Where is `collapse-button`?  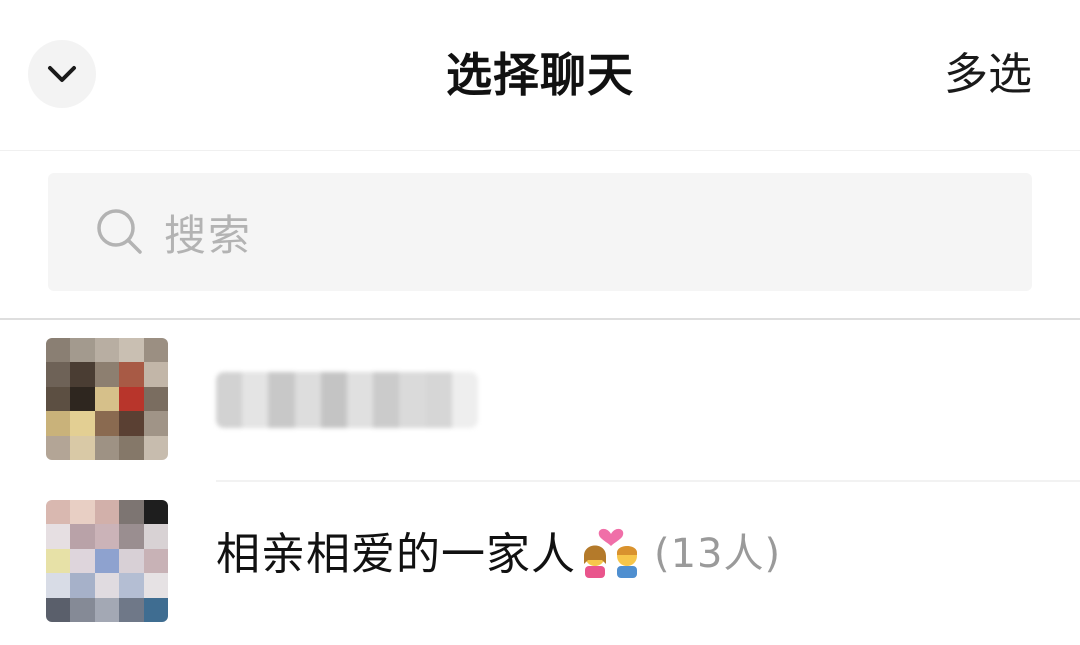
collapse-button is located at coordinates (62, 74).